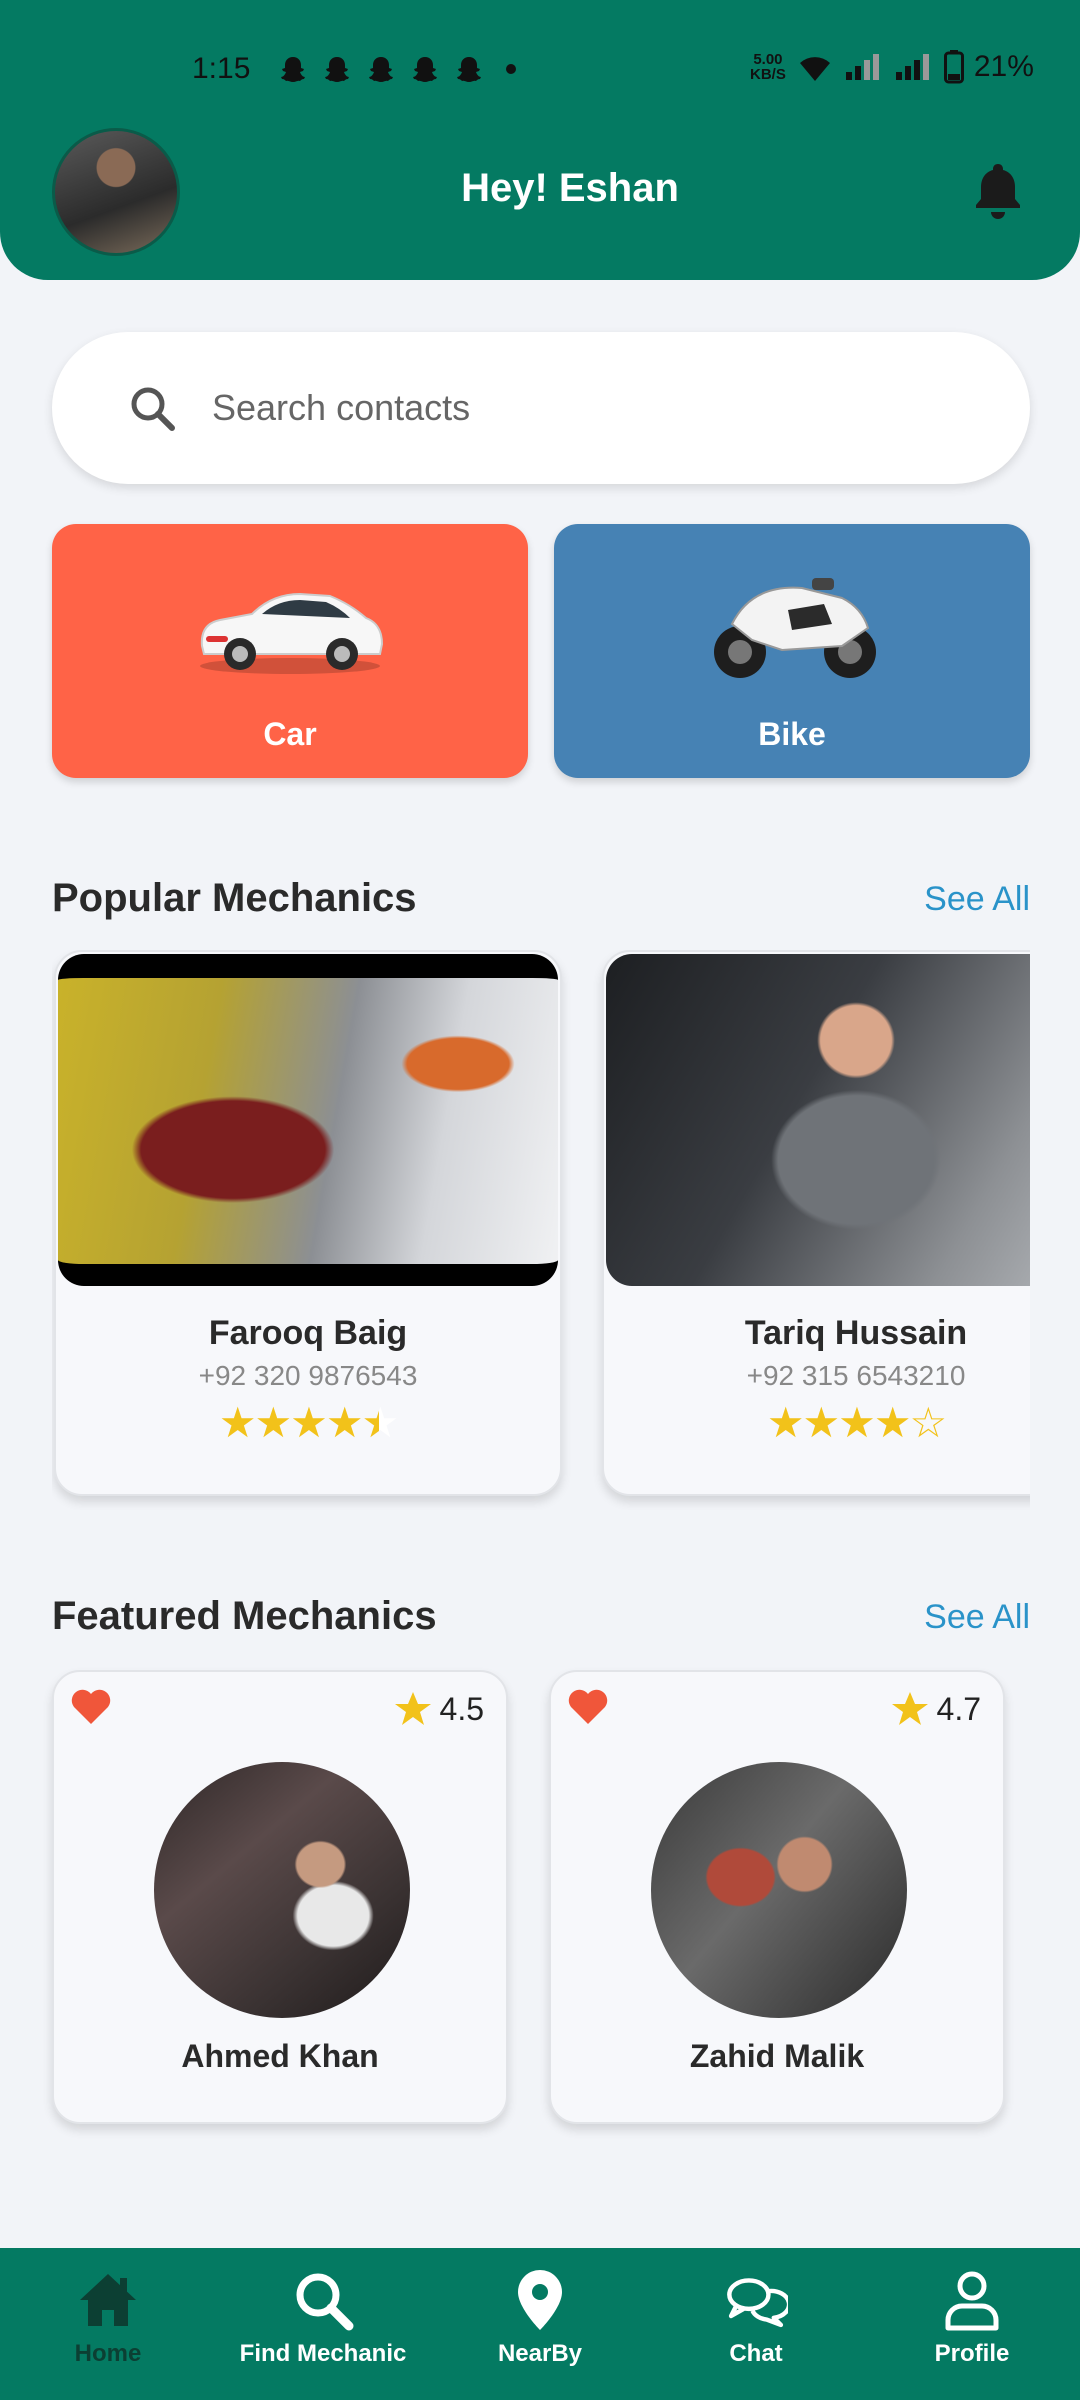 The width and height of the screenshot is (1080, 2400). I want to click on status-right: 5.00 KB/S 21%, so click(892, 67).